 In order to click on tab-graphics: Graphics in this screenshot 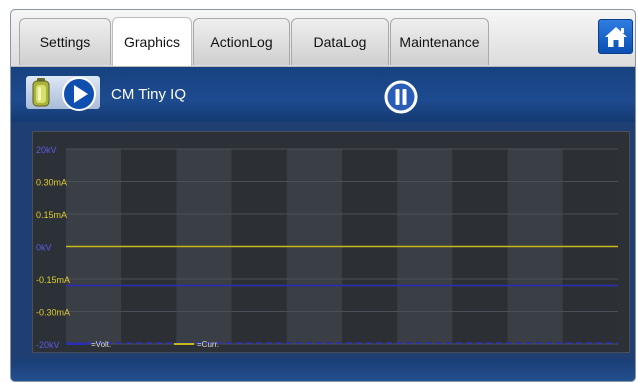, I will do `click(152, 41)`.